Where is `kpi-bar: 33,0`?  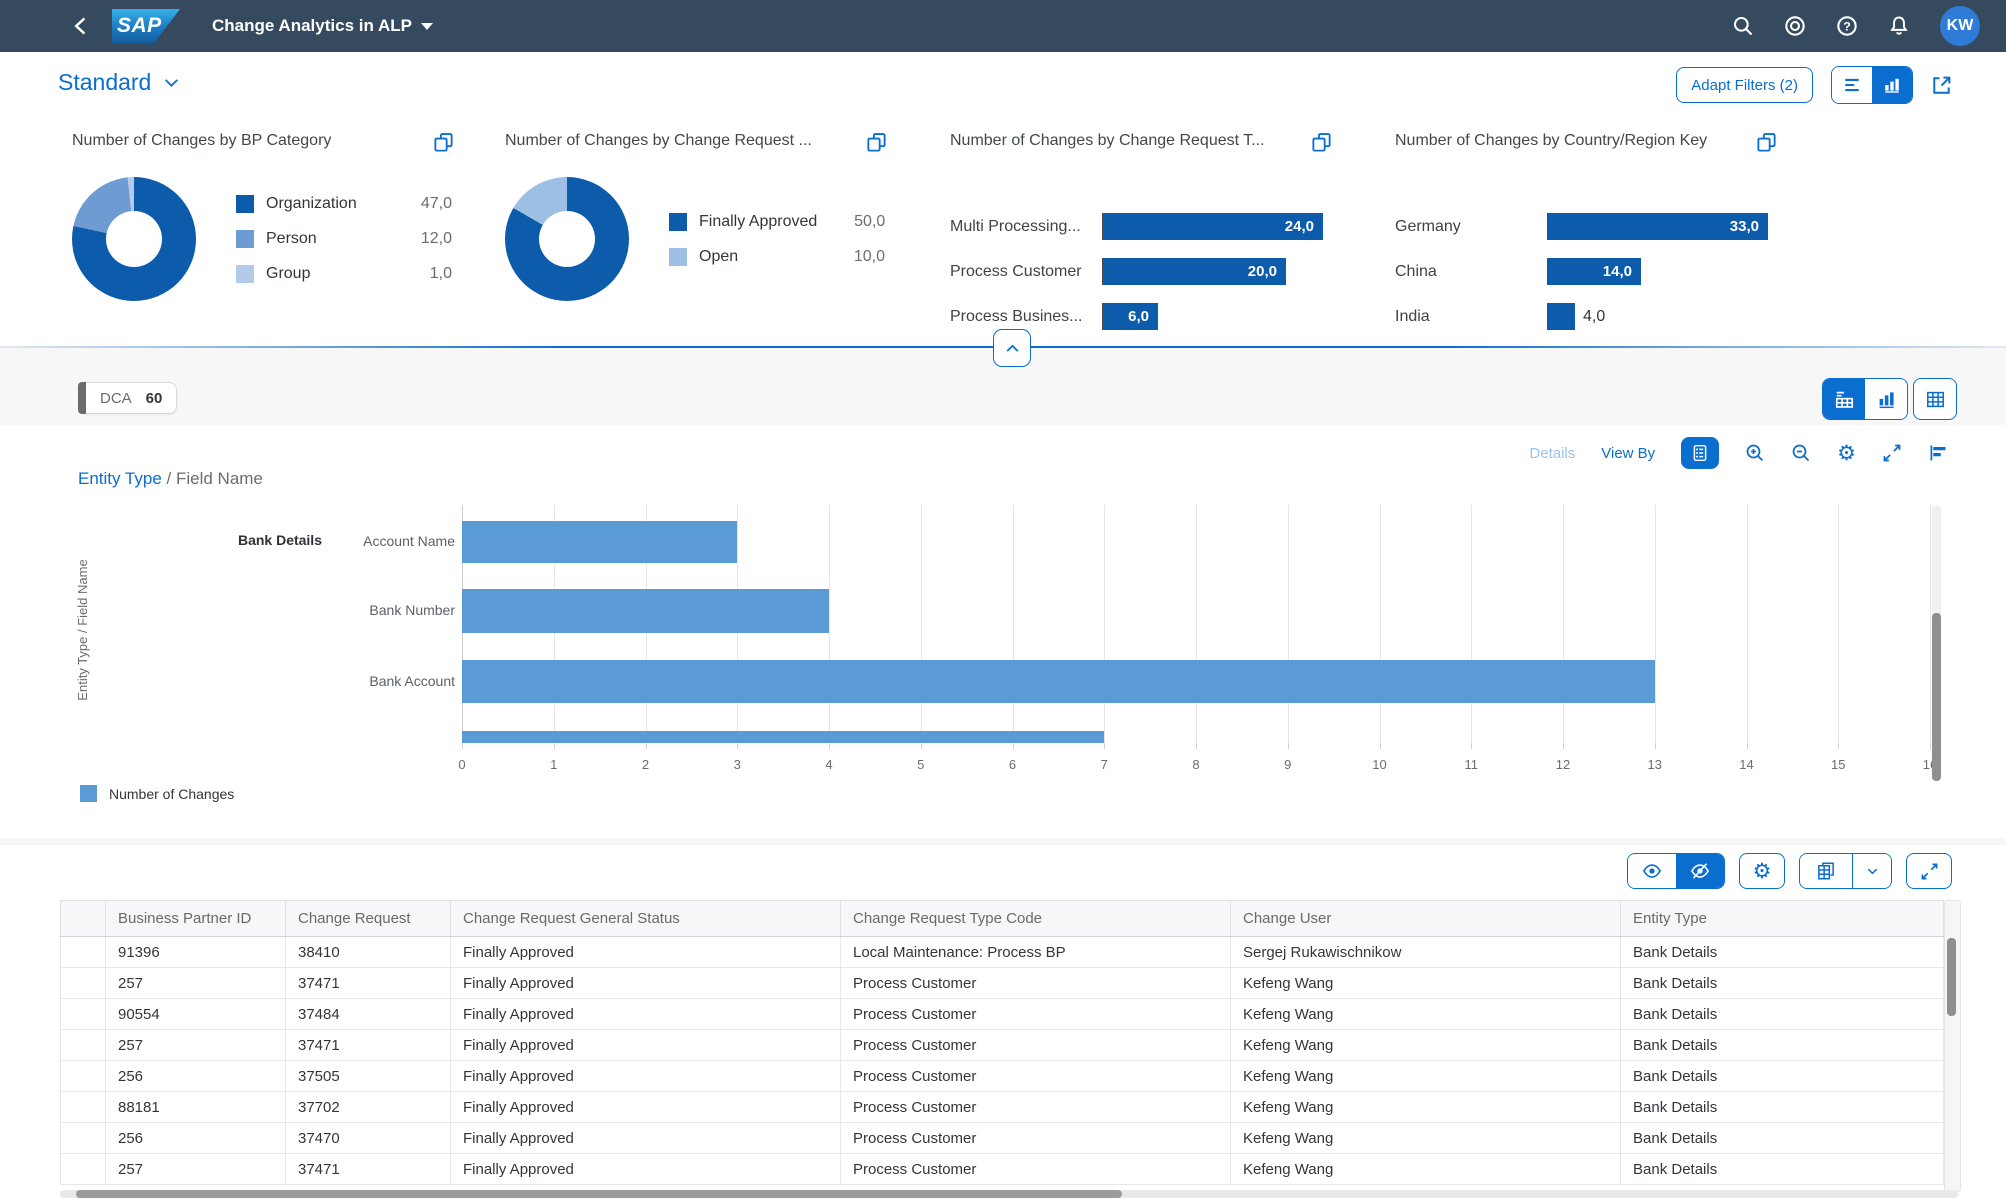 kpi-bar: 33,0 is located at coordinates (1658, 226).